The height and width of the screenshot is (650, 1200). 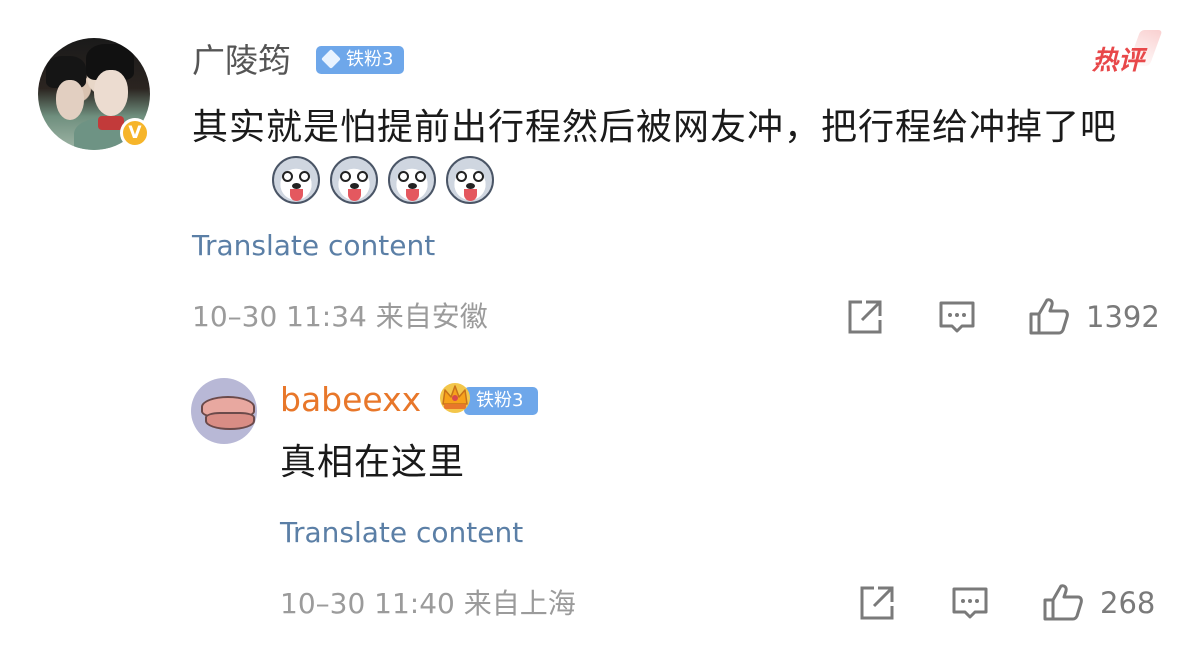 I want to click on reply-fan-level-badge: 铁粉3, so click(x=501, y=401).